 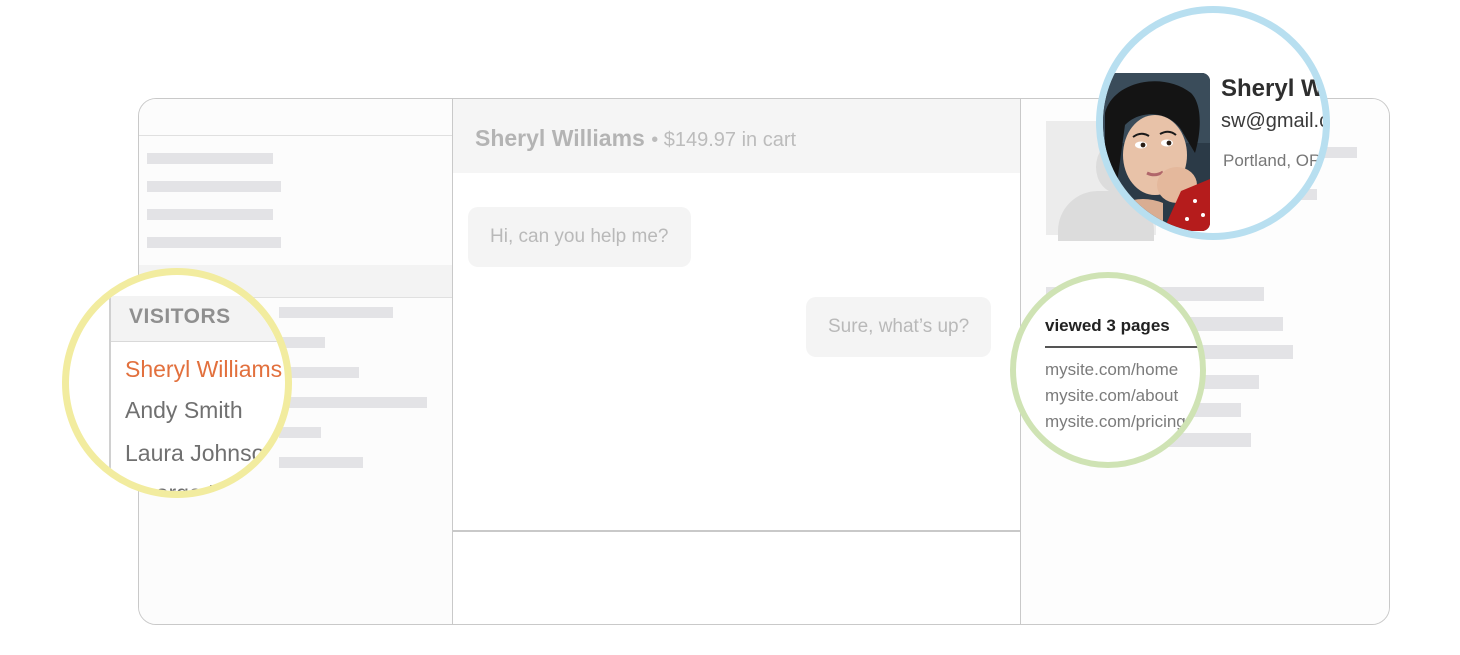 I want to click on message-composer, so click(x=736, y=578).